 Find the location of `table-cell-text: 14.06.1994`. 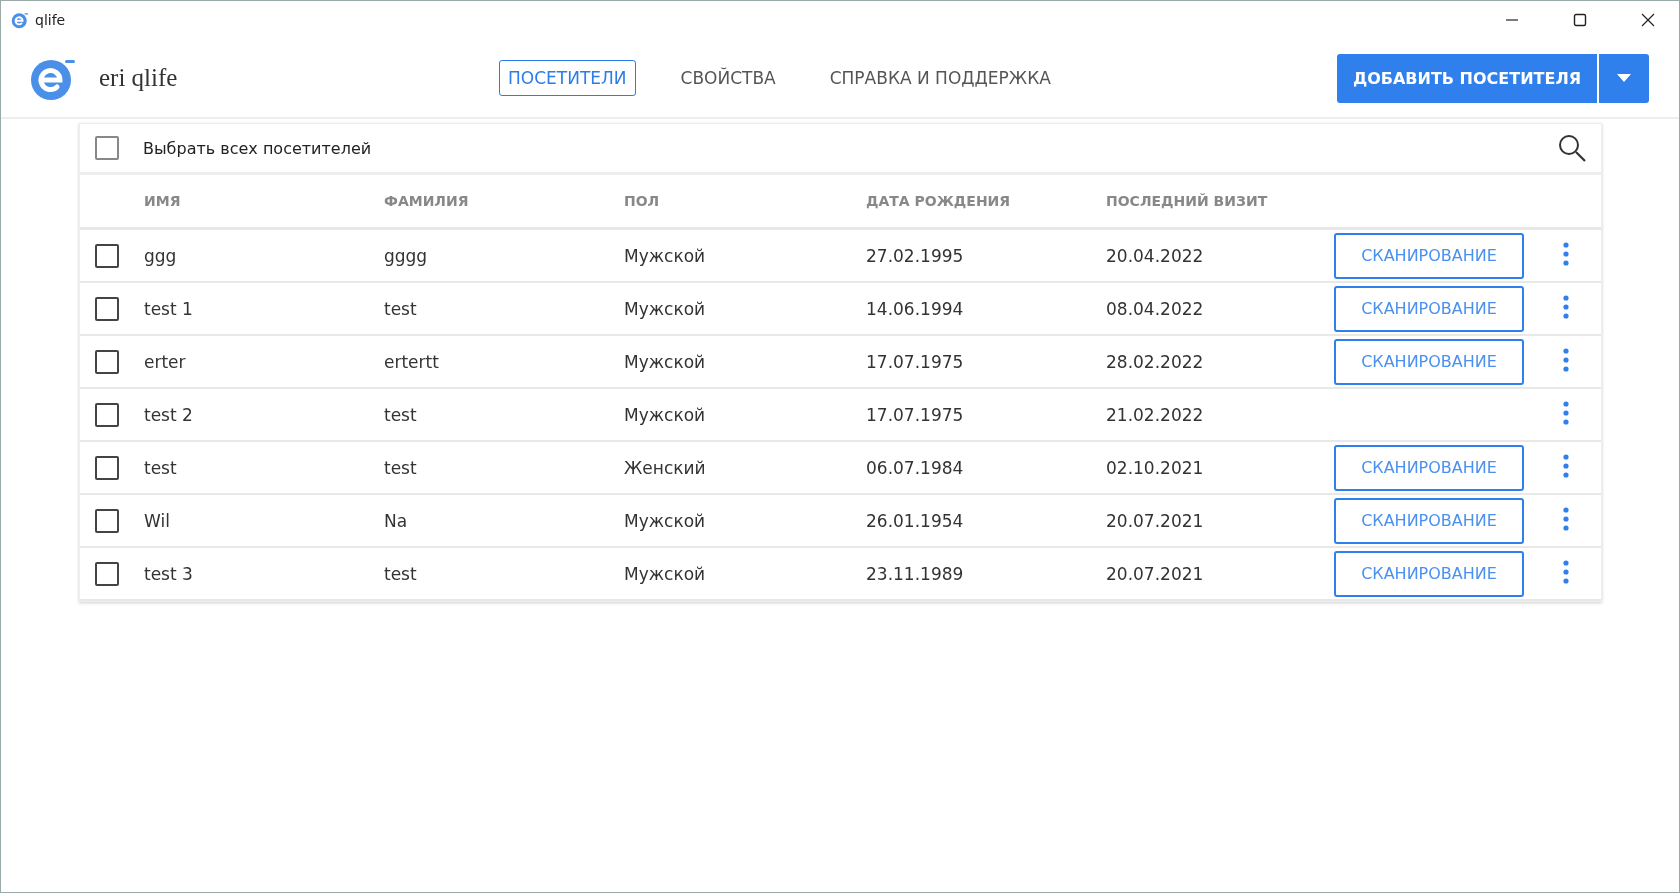

table-cell-text: 14.06.1994 is located at coordinates (915, 308).